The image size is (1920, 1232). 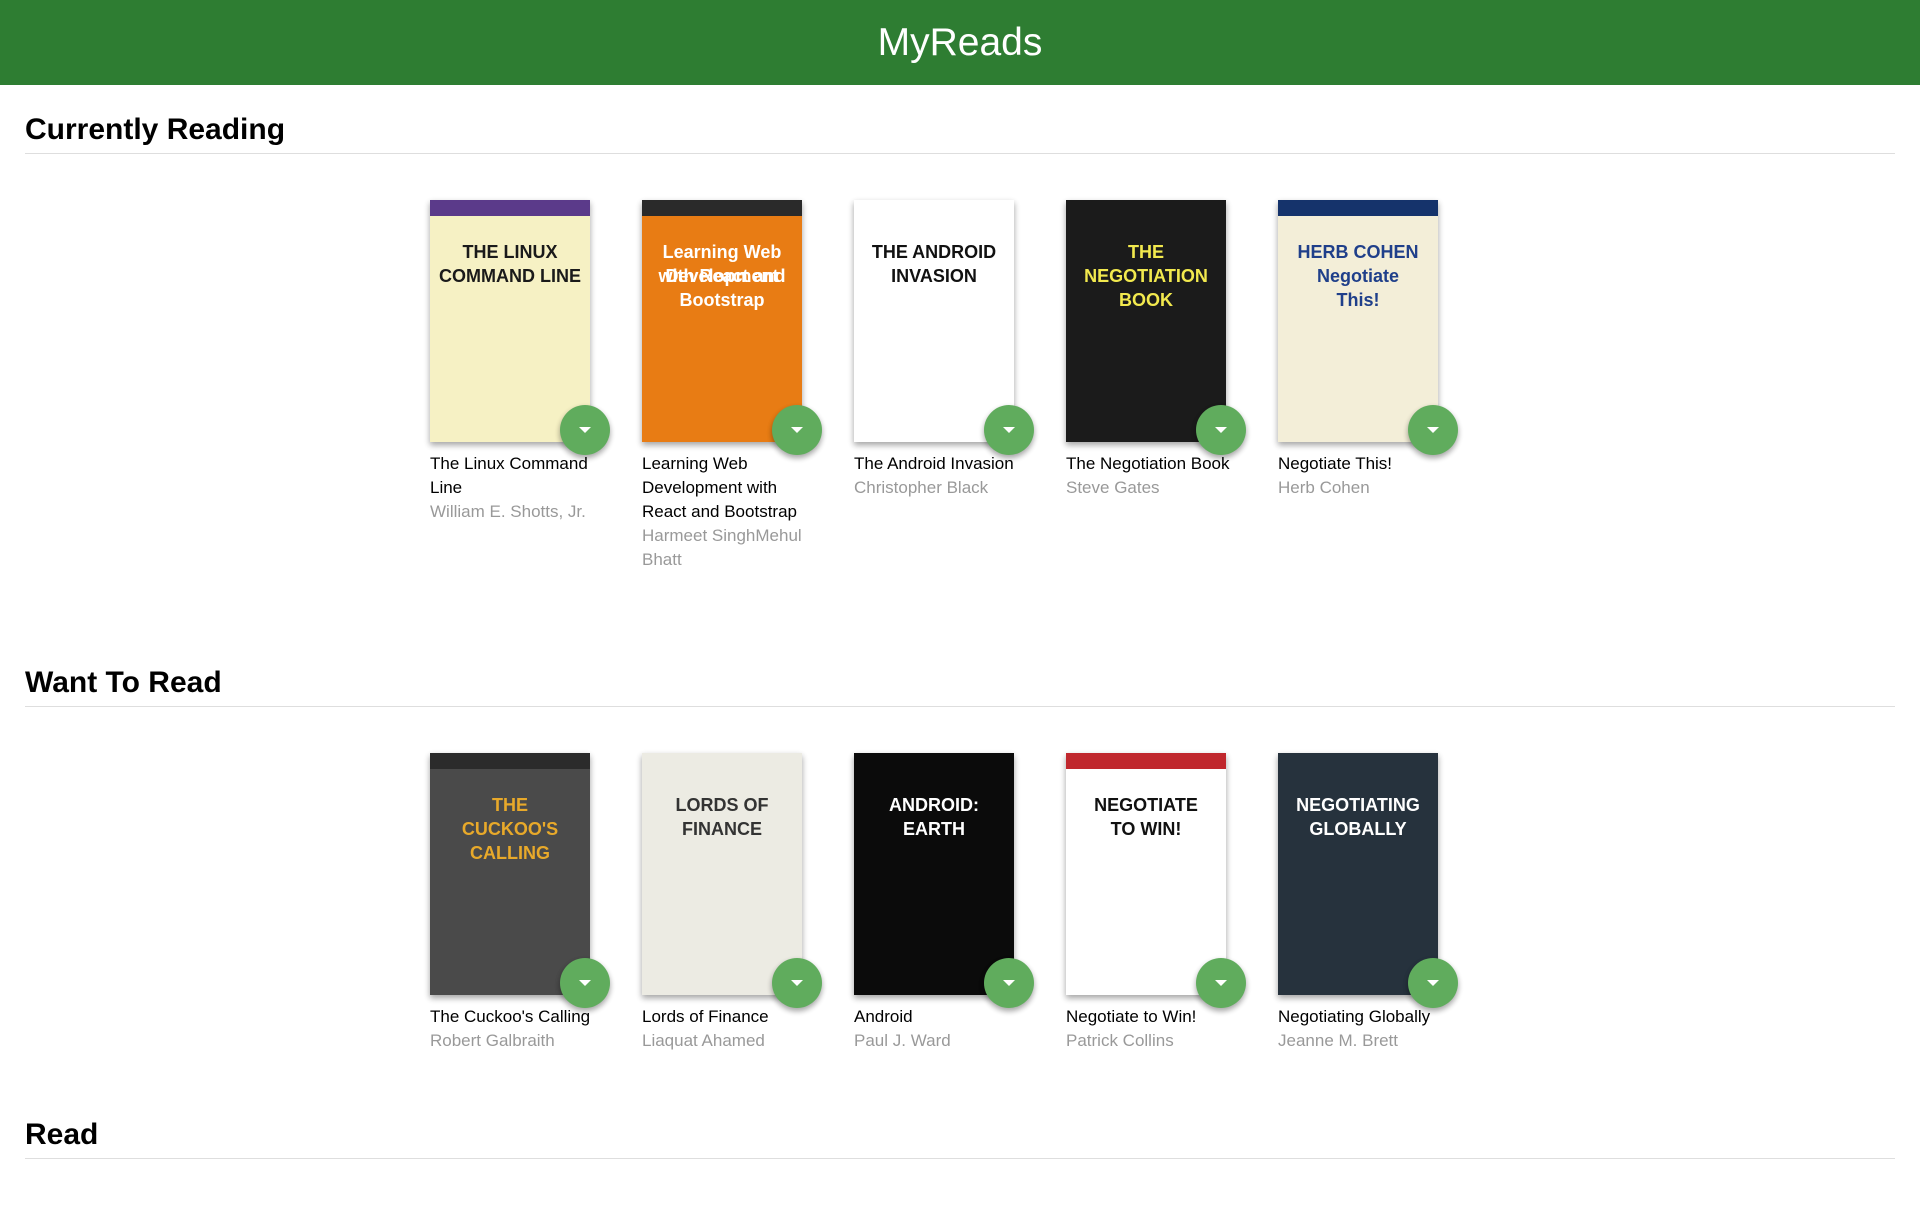 What do you see at coordinates (934, 874) in the screenshot?
I see `book-cover: ANDROID: EARTH` at bounding box center [934, 874].